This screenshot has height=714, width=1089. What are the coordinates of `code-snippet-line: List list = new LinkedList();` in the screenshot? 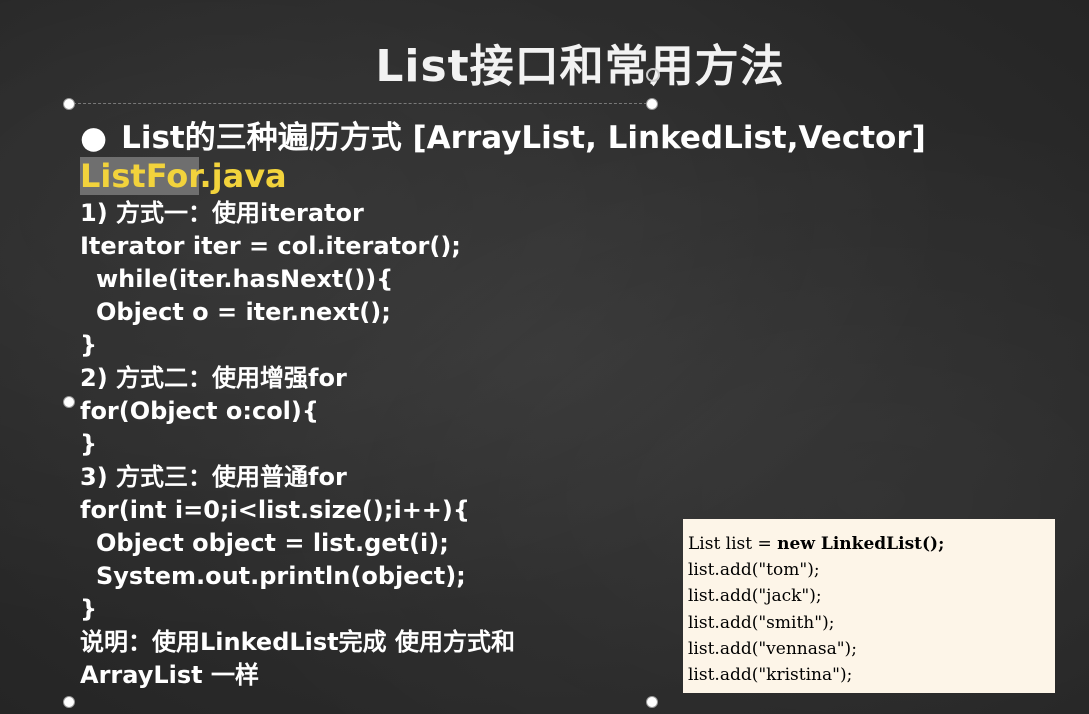 It's located at (869, 544).